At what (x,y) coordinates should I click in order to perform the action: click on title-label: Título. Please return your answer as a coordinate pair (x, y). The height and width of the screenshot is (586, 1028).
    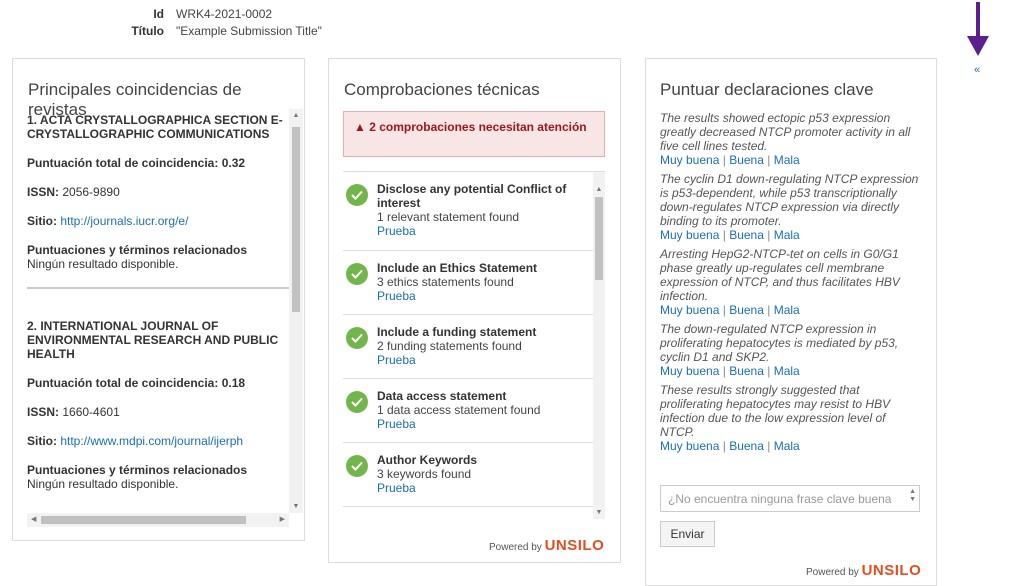
    Looking at the image, I should click on (147, 31).